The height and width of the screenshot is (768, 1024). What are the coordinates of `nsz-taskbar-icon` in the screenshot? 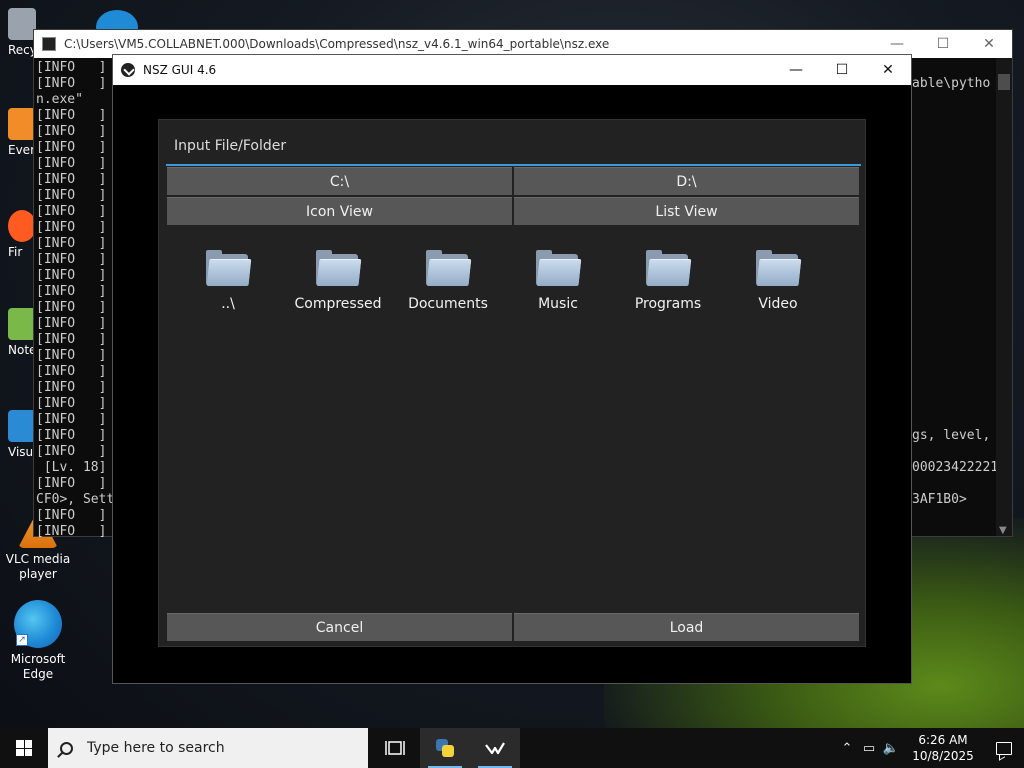 It's located at (495, 748).